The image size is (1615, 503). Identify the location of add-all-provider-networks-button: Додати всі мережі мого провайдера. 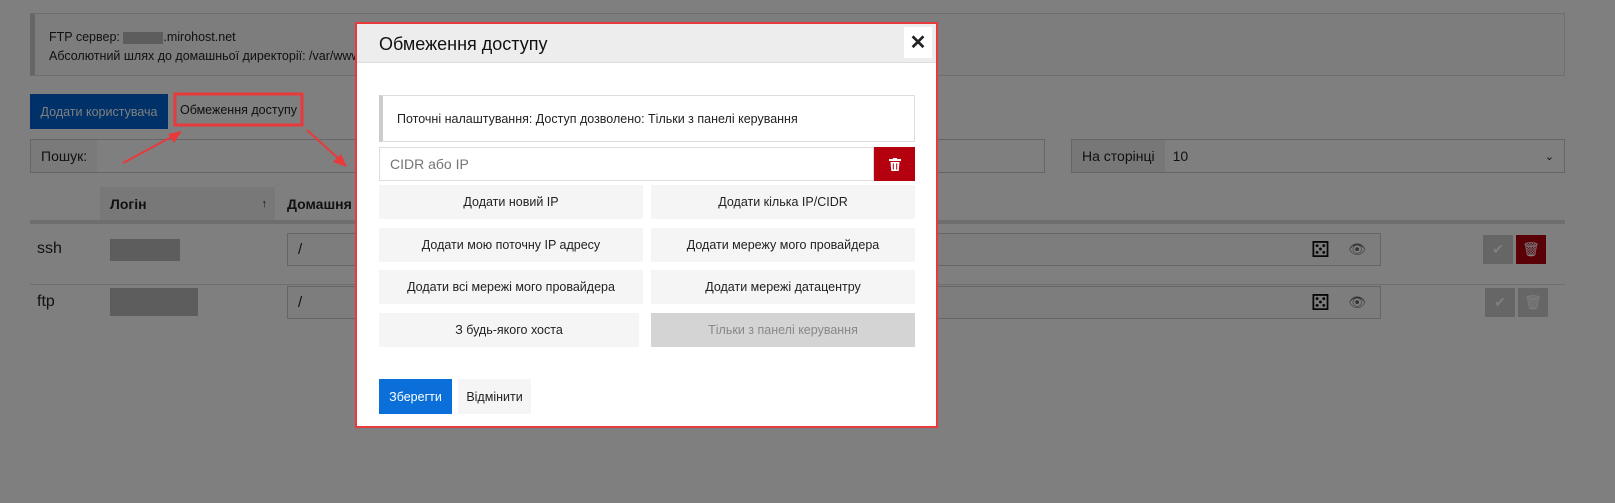
(511, 287).